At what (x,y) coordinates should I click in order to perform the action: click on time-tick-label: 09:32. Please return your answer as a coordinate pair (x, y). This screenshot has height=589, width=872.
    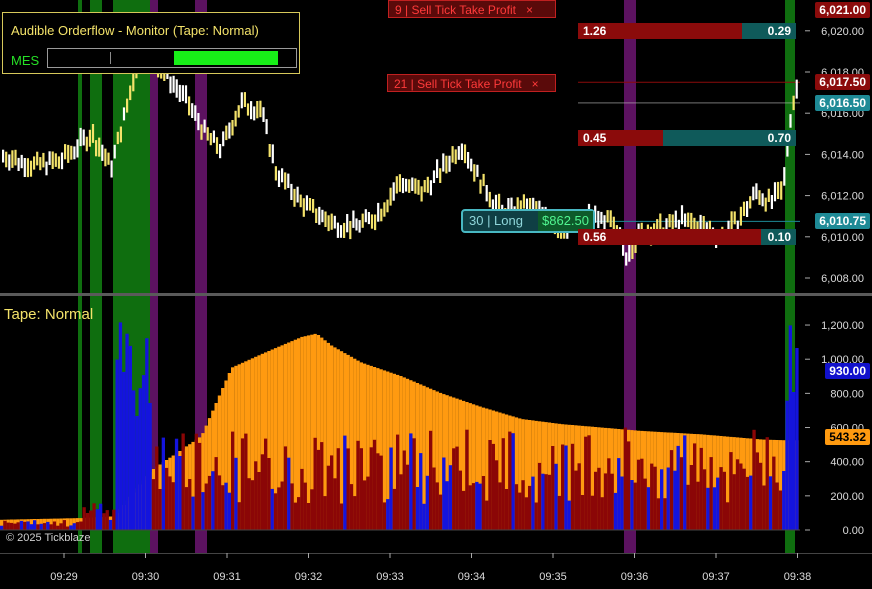
    Looking at the image, I should click on (309, 577).